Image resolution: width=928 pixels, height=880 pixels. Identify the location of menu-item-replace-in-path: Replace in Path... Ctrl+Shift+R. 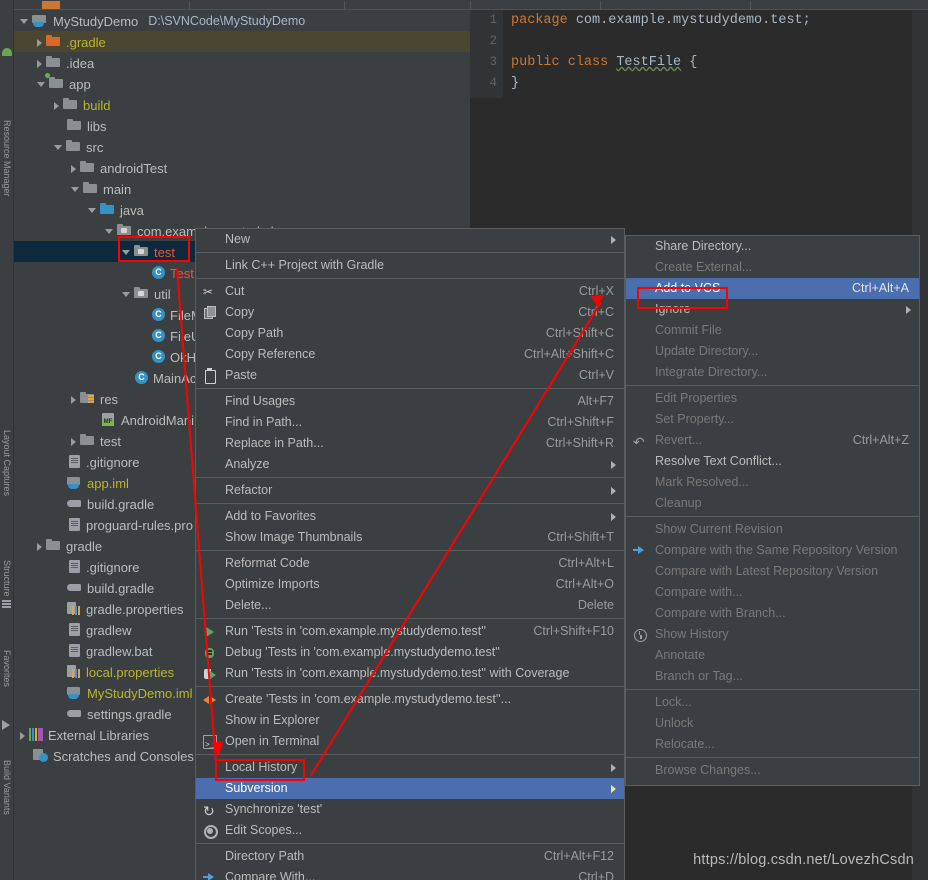
(410, 443).